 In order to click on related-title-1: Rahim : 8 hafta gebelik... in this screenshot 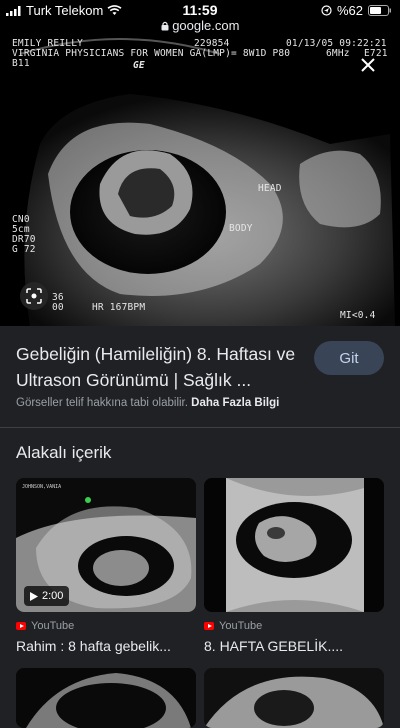, I will do `click(106, 646)`.